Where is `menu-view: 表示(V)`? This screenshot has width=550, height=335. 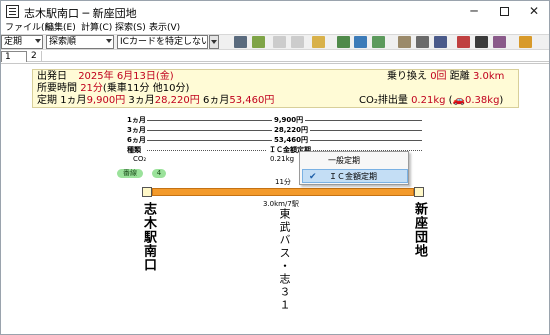
menu-view: 表示(V) is located at coordinates (164, 28).